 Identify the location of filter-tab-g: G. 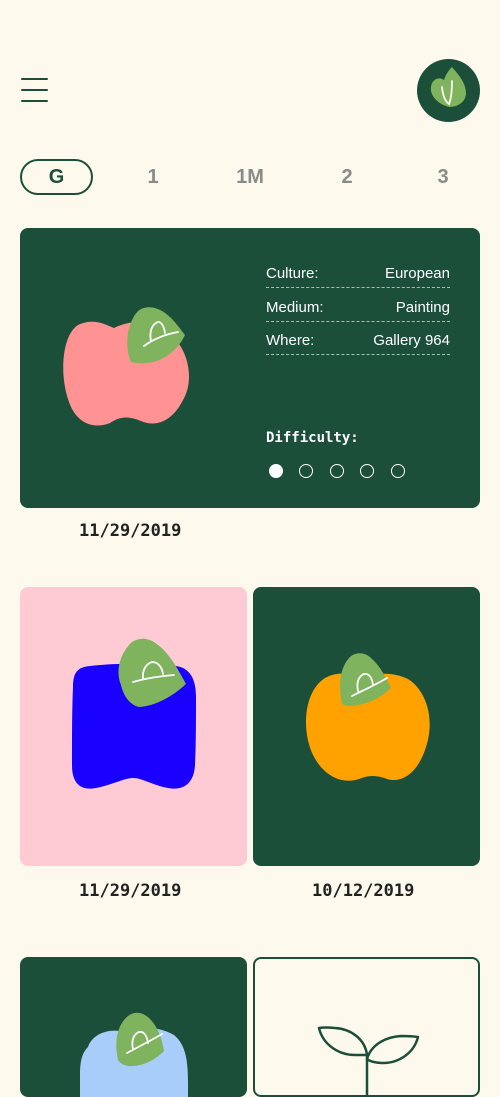
(56, 177).